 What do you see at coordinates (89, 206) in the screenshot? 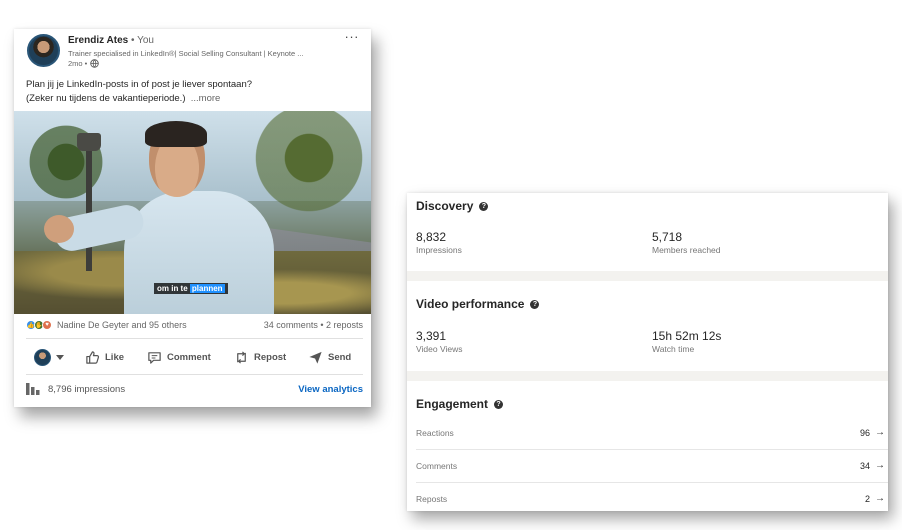
I see `video-lamp-post` at bounding box center [89, 206].